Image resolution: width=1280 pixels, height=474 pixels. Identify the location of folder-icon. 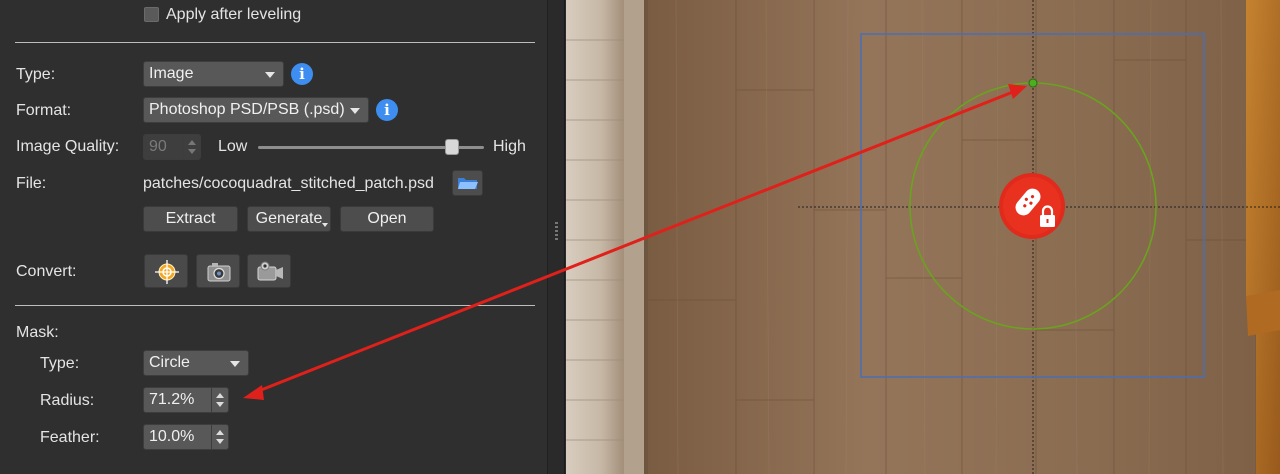
(467, 183).